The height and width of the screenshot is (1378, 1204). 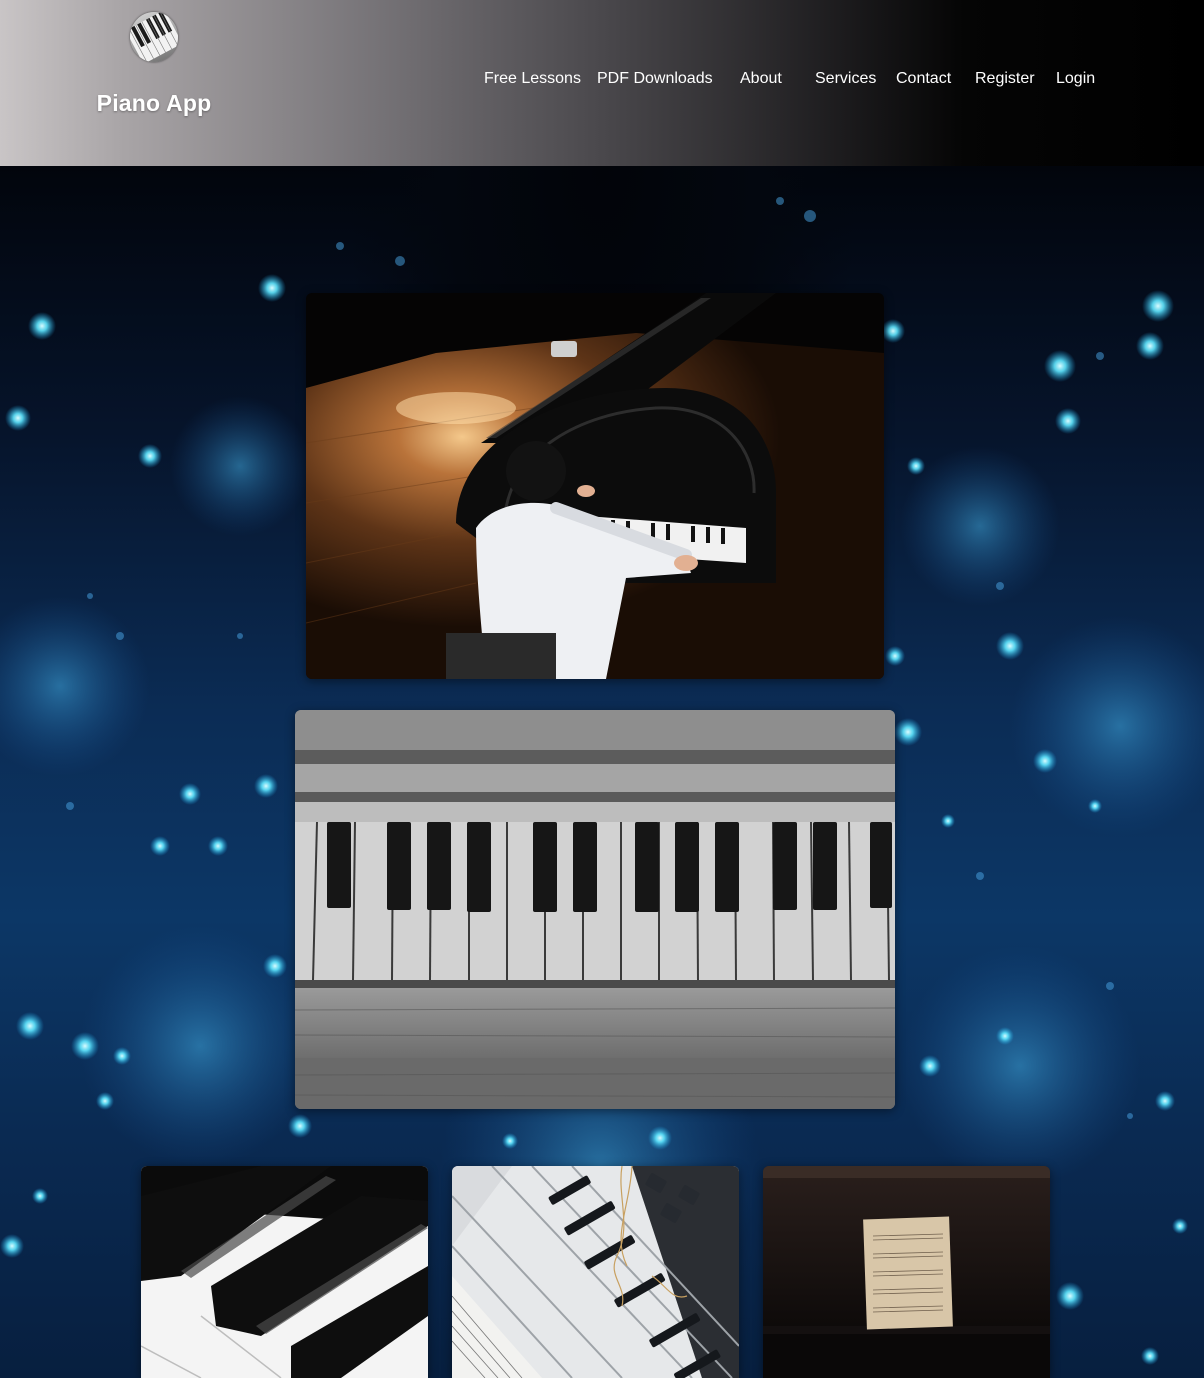 I want to click on nav-link-free-lessons: Free Lessons, so click(x=532, y=79).